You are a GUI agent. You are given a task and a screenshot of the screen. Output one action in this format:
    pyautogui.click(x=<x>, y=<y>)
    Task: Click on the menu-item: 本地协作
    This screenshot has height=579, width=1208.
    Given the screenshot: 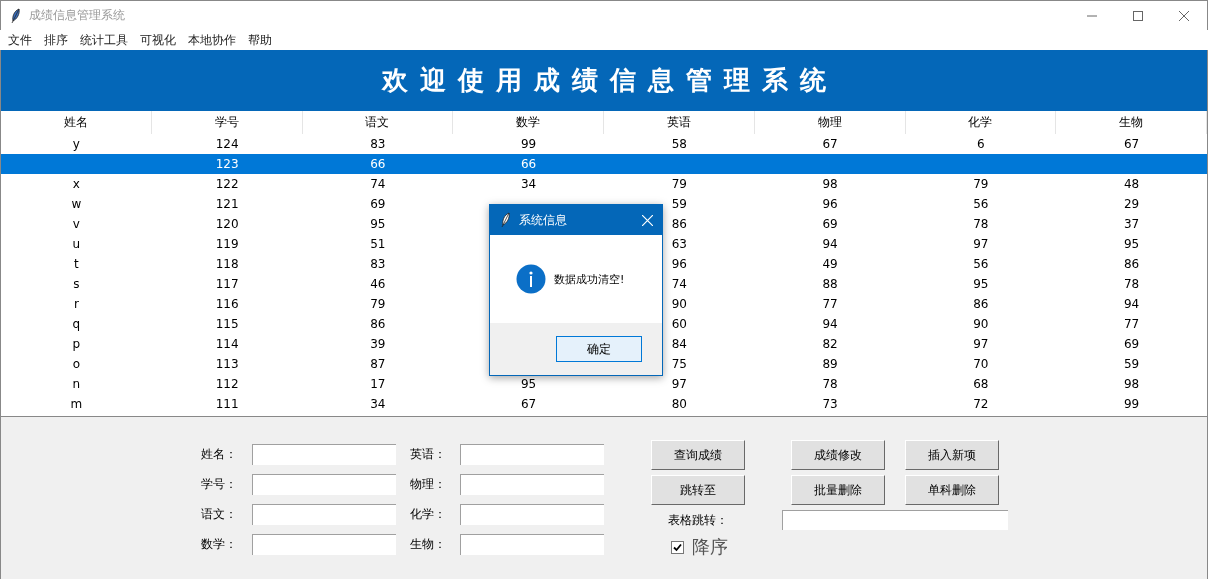 What is the action you would take?
    pyautogui.click(x=212, y=40)
    